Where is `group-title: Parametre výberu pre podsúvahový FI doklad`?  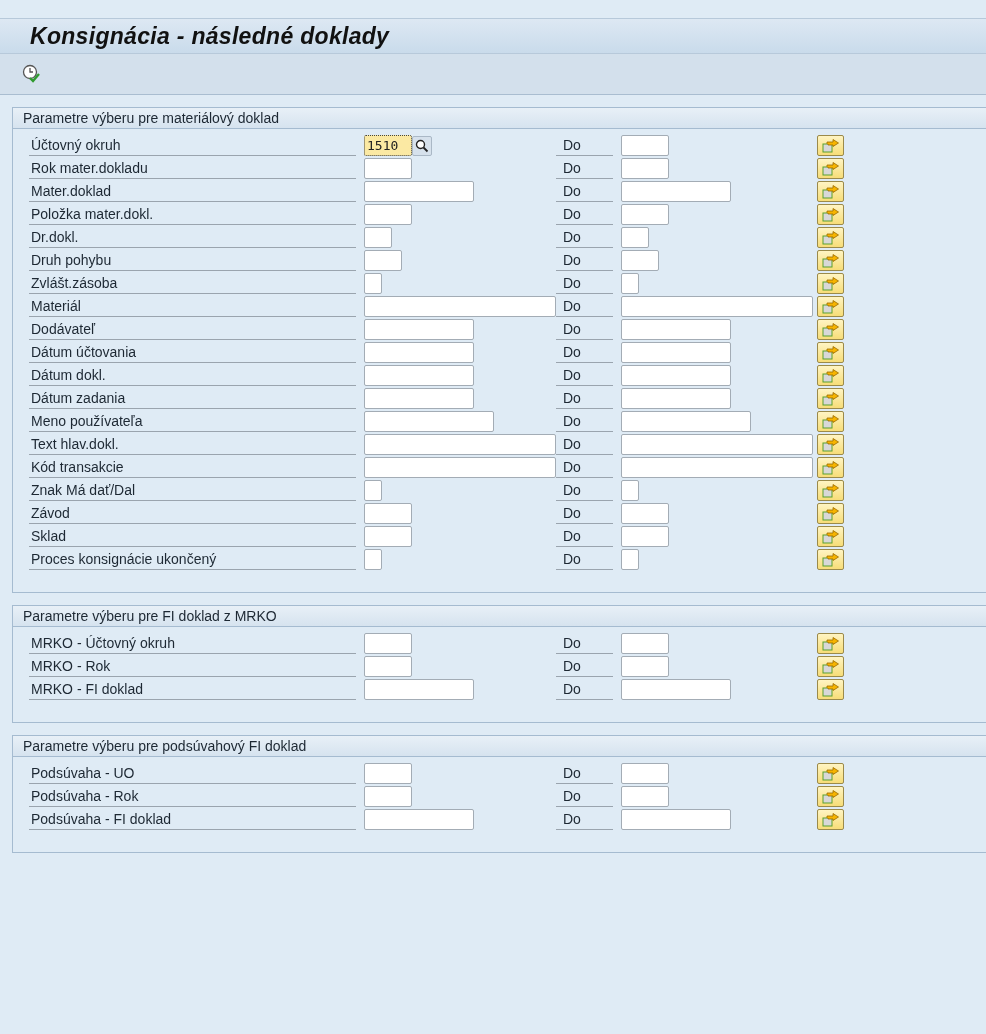
group-title: Parametre výberu pre podsúvahový FI doklad is located at coordinates (499, 746).